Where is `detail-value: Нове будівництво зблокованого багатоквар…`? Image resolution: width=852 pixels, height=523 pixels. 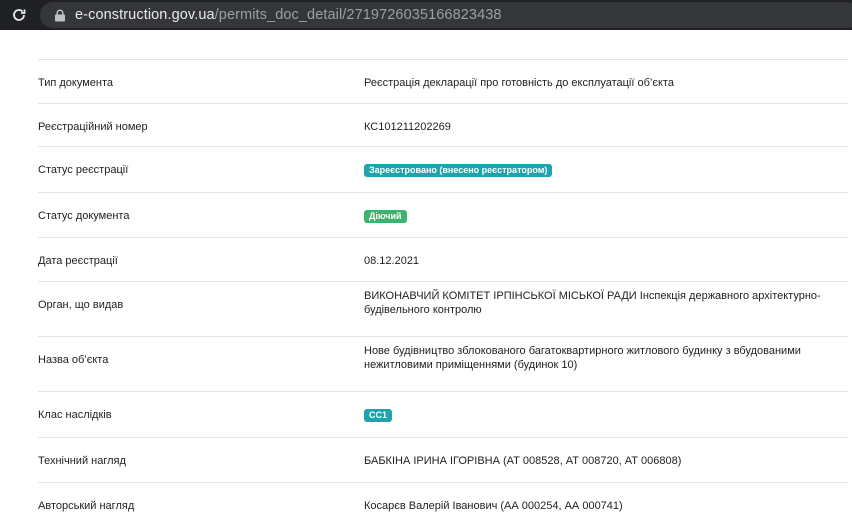 detail-value: Нове будівництво зблокованого багатоквар… is located at coordinates (582, 358).